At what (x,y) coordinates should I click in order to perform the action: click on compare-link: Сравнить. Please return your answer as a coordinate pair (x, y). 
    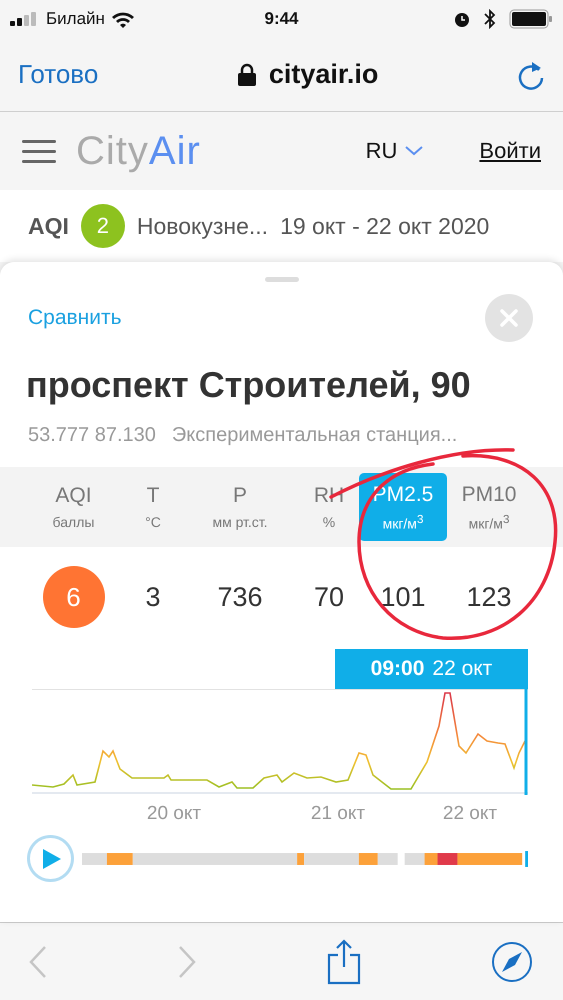
    Looking at the image, I should click on (75, 318).